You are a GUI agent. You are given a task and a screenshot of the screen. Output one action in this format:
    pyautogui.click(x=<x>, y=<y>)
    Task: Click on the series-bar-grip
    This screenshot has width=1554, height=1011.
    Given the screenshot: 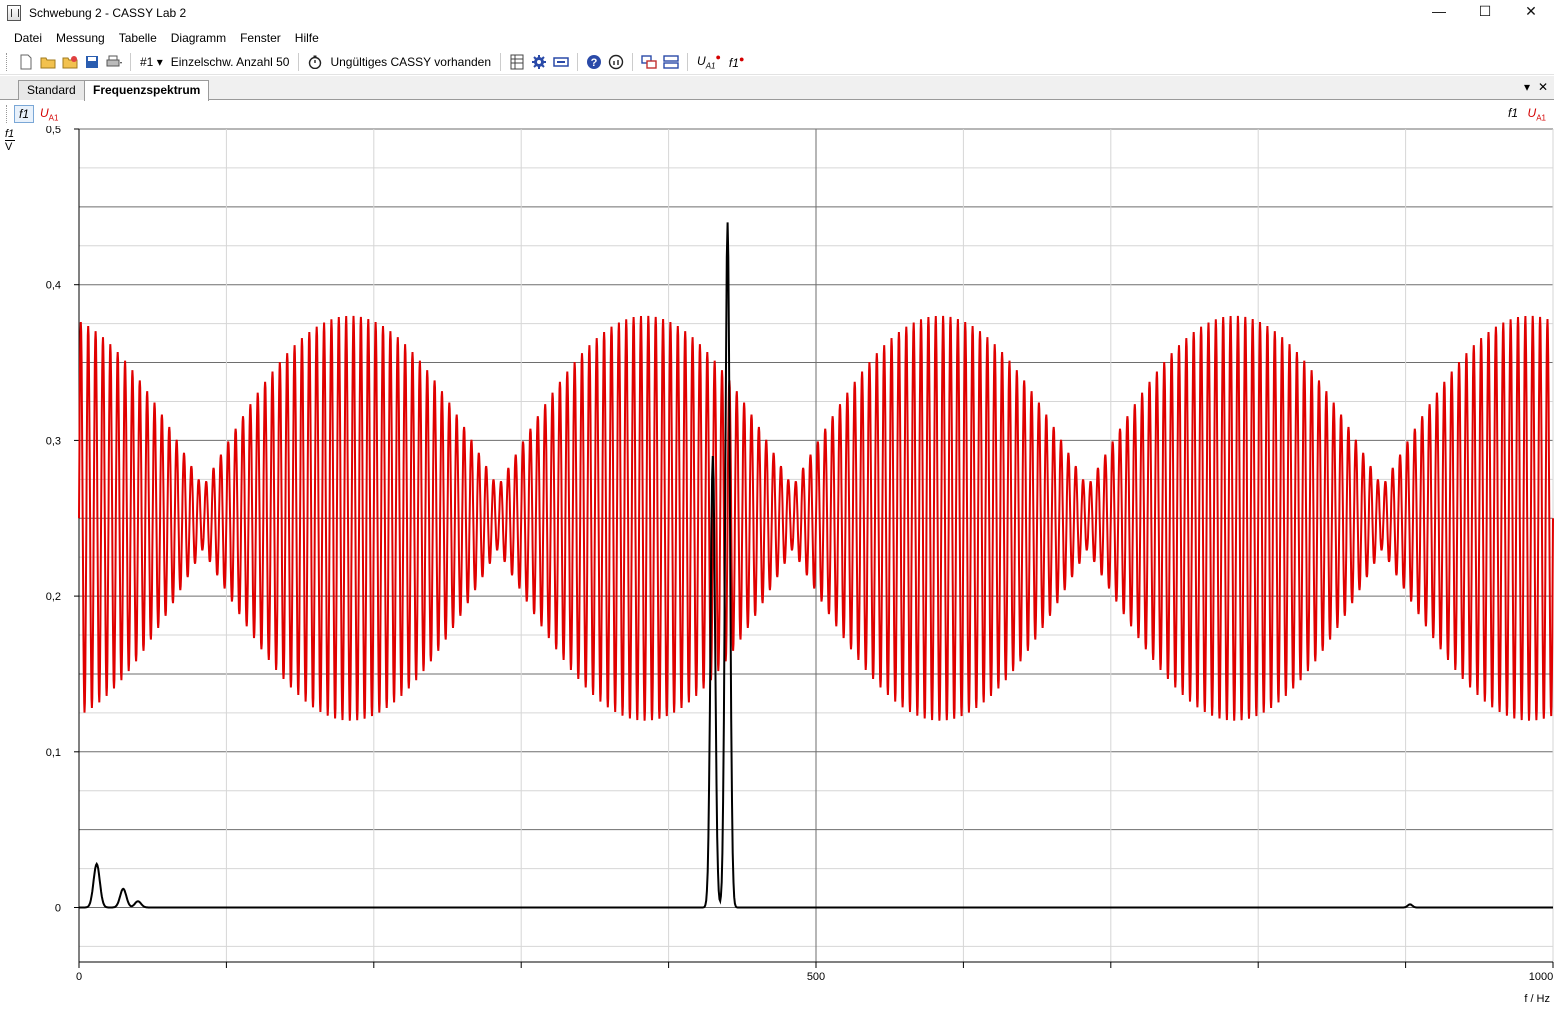 What is the action you would take?
    pyautogui.click(x=6, y=114)
    